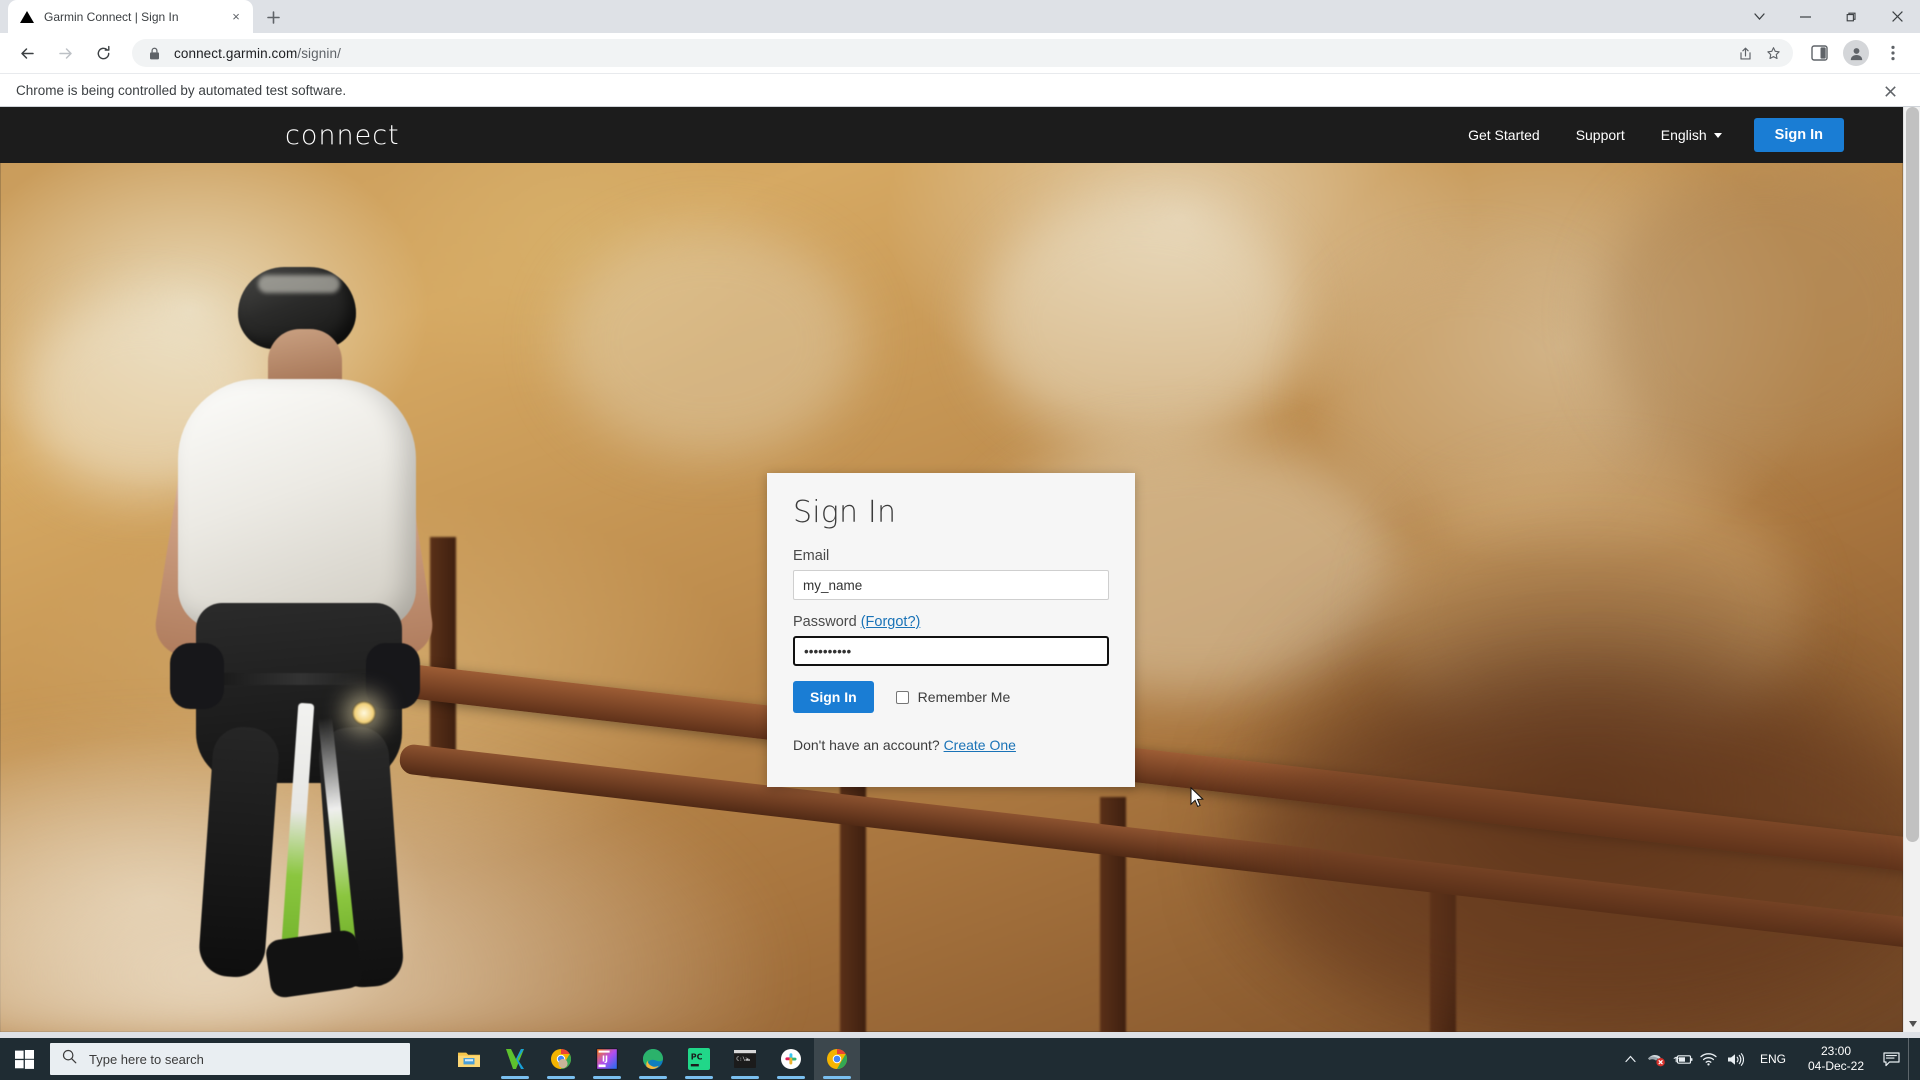 The height and width of the screenshot is (1080, 1920). Describe the element at coordinates (469, 1059) in the screenshot. I see `file-explorer-icon` at that location.